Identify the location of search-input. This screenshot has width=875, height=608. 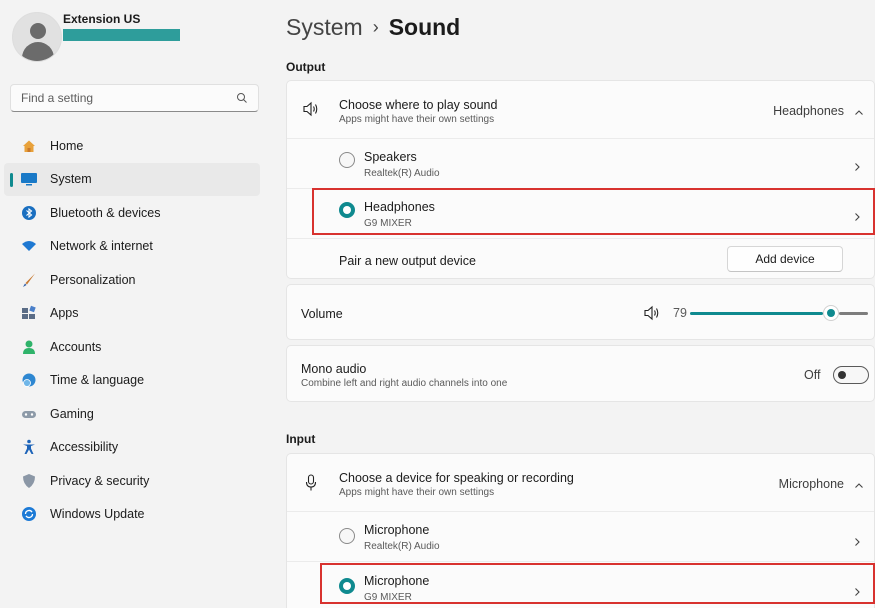
(128, 98).